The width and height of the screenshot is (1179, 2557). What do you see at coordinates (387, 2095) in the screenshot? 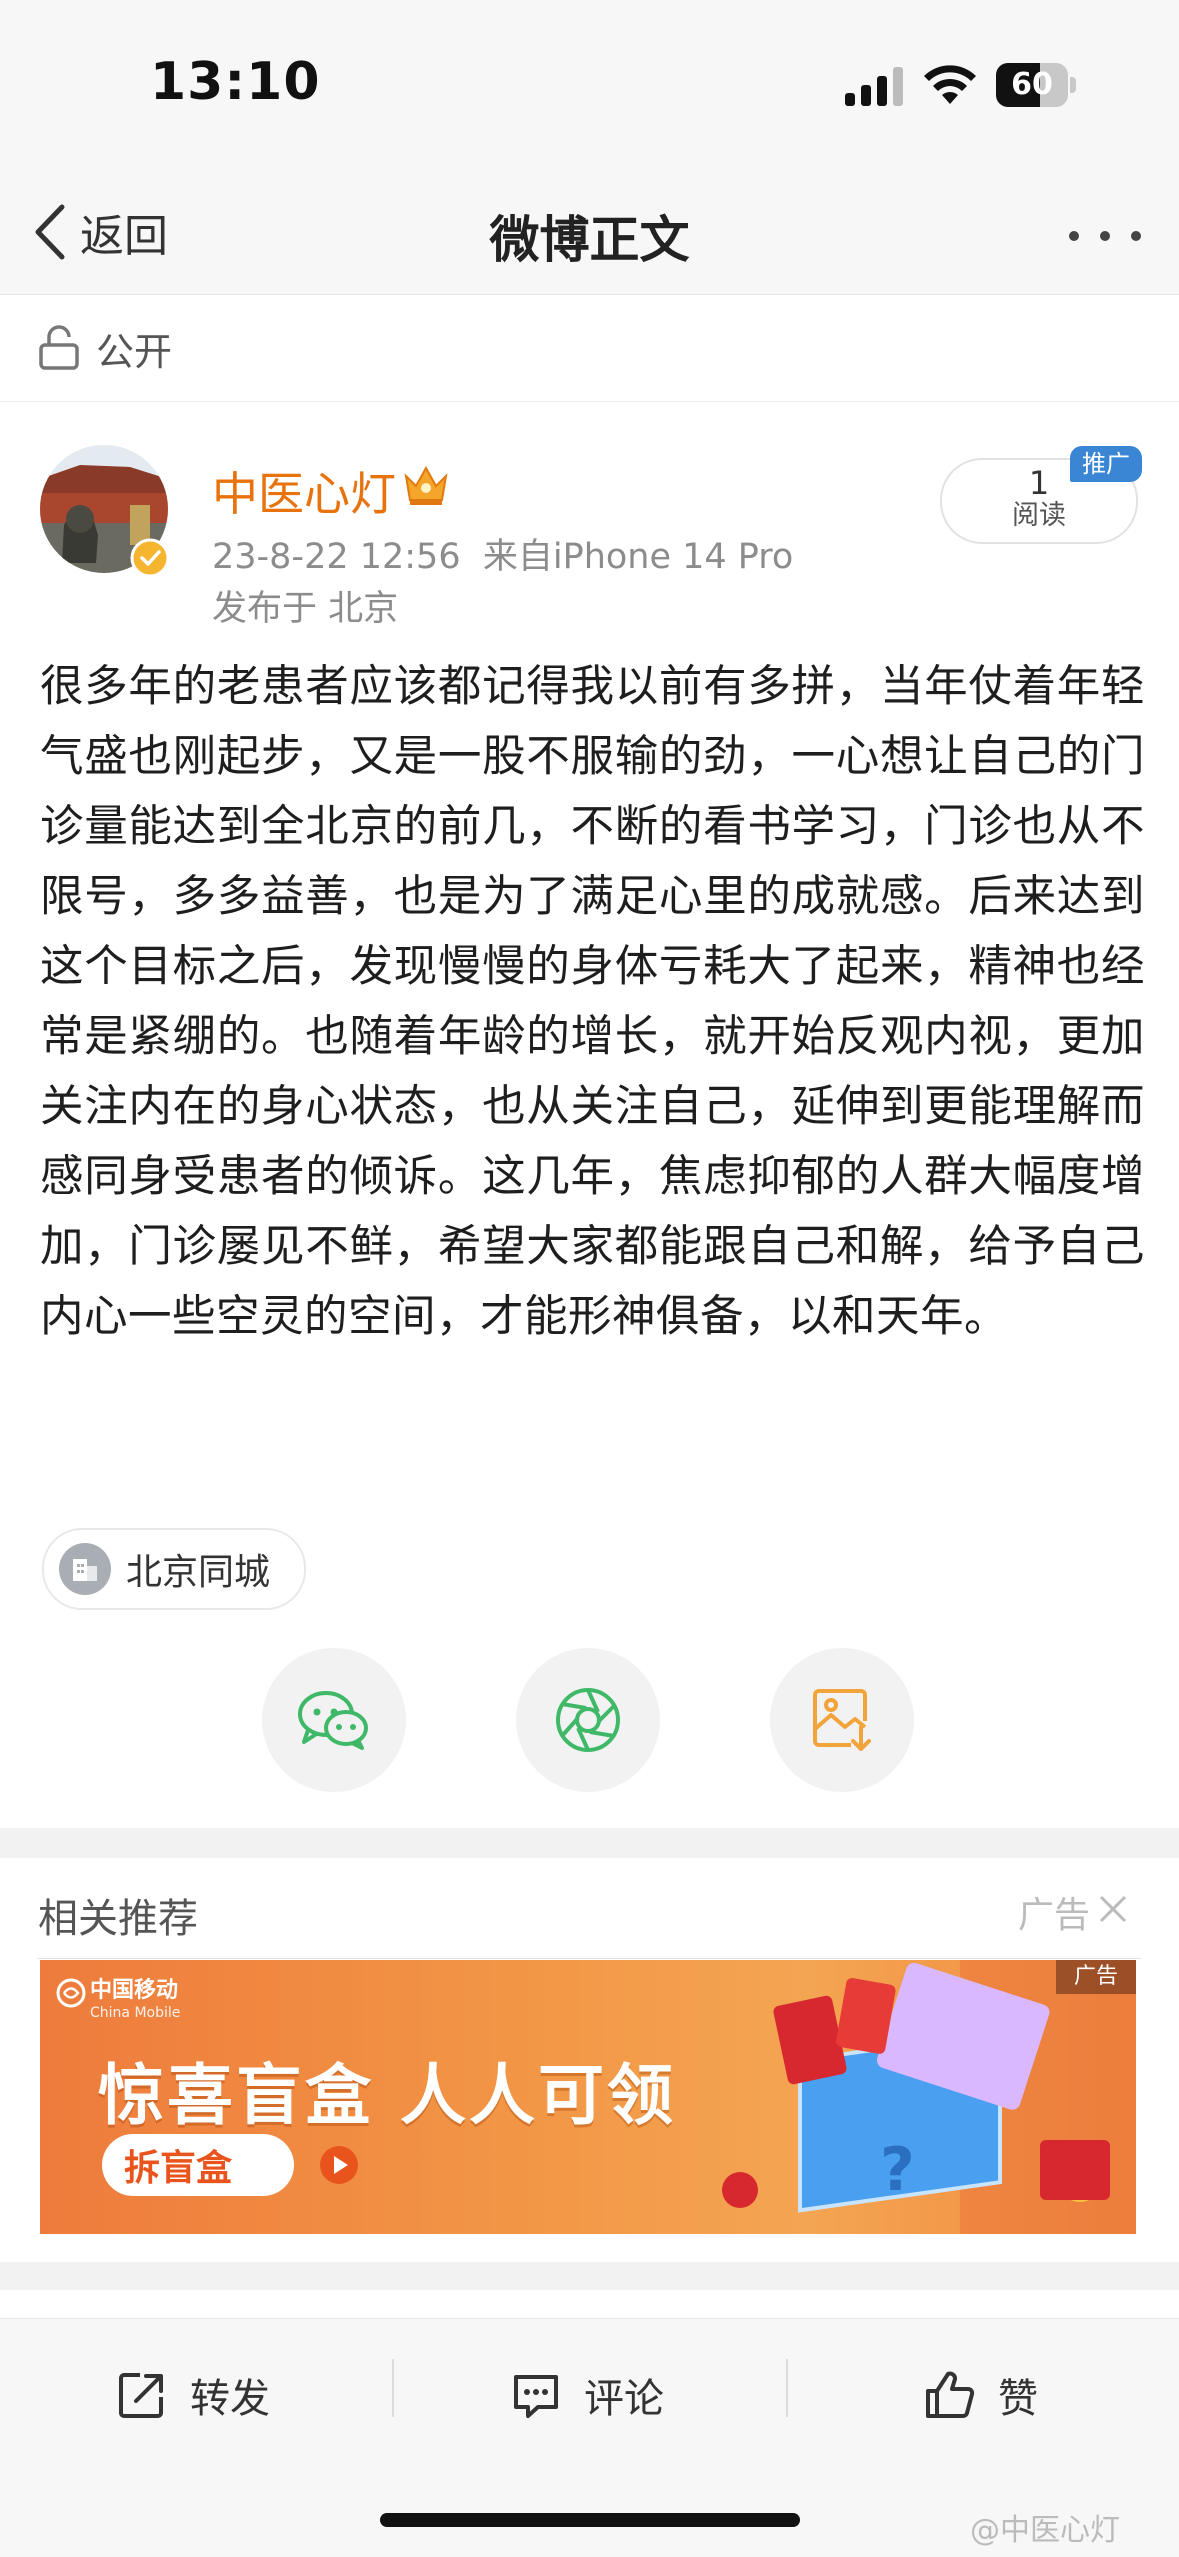
I see `ad-headline: 惊喜盲盒 人人可领` at bounding box center [387, 2095].